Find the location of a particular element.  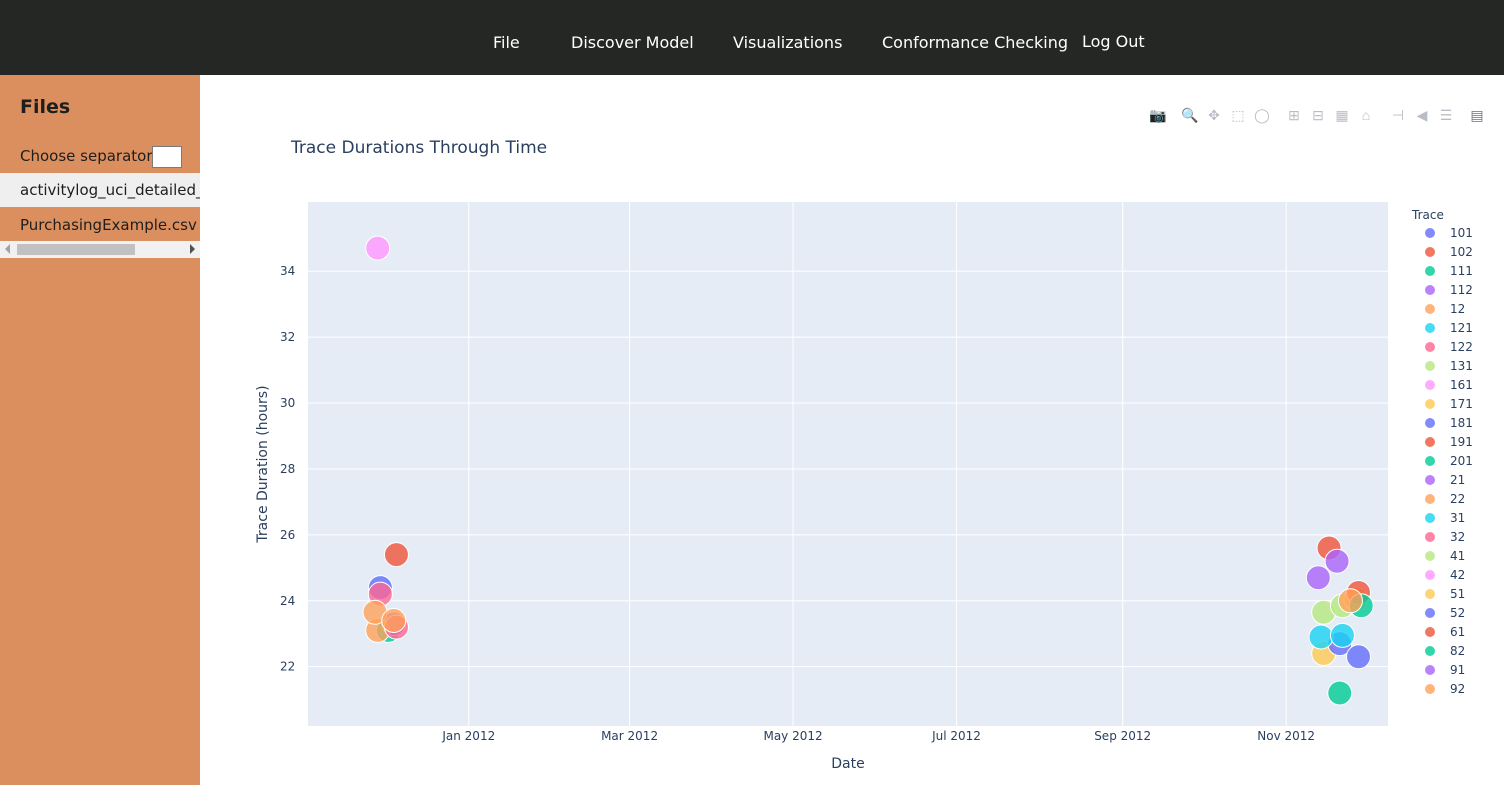

legend-item-52: 52 is located at coordinates (1445, 613).